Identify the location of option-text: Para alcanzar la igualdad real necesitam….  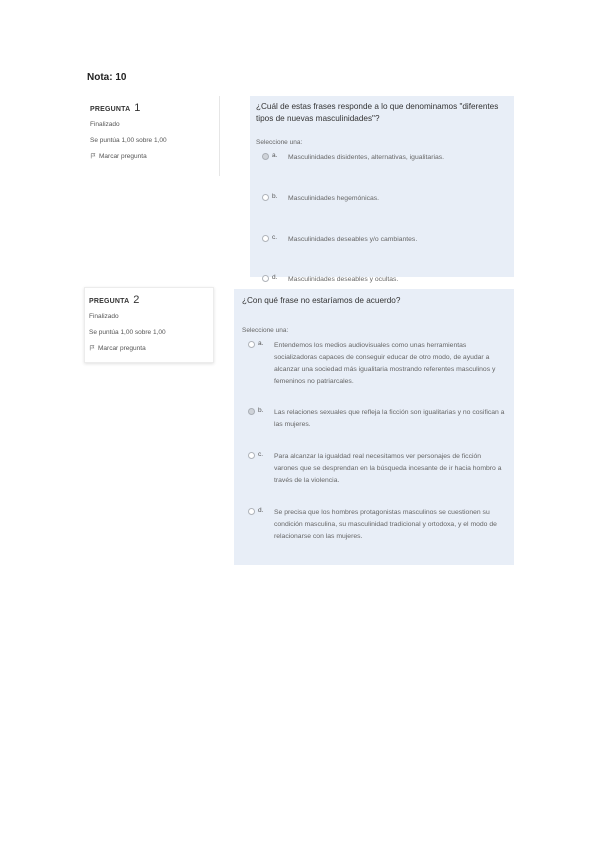
(388, 469).